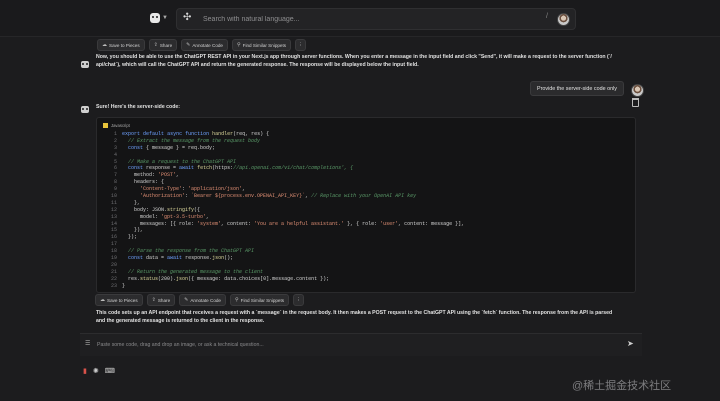  I want to click on code-line: 16 });, so click(366, 237).